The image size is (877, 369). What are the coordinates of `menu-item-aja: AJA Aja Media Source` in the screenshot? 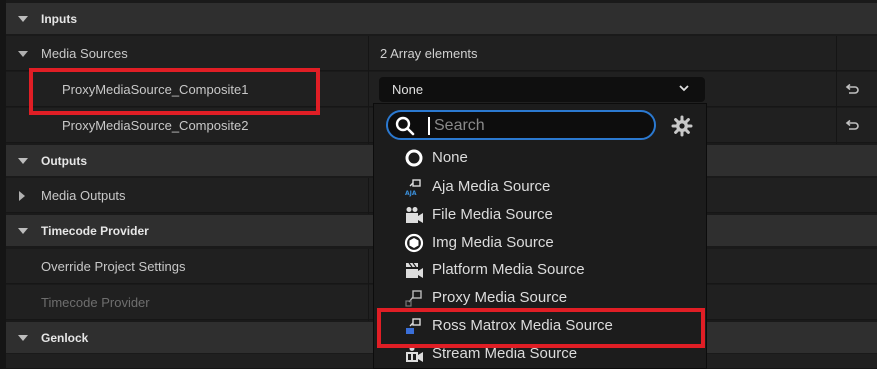 It's located at (543, 187).